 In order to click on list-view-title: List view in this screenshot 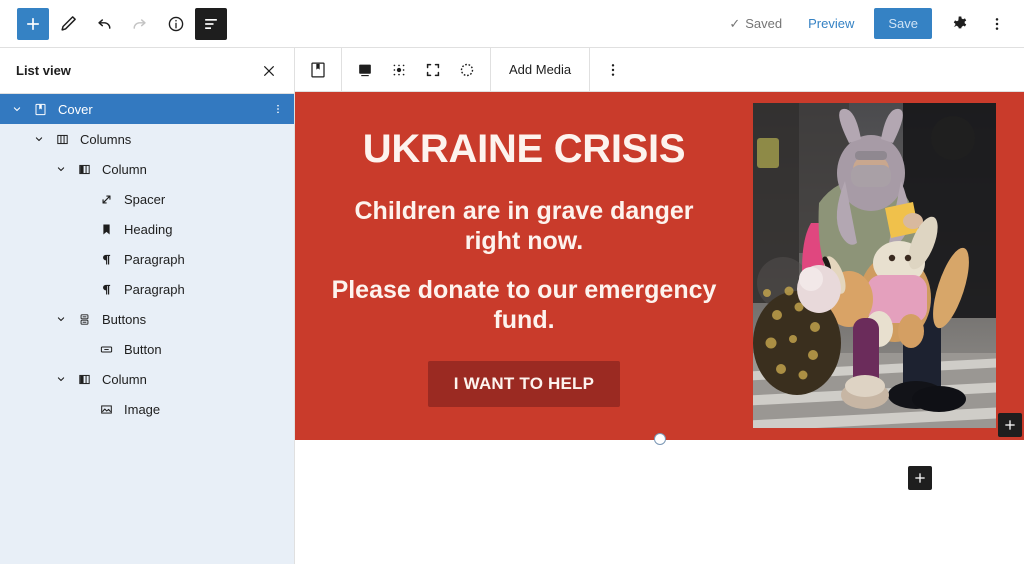, I will do `click(43, 70)`.